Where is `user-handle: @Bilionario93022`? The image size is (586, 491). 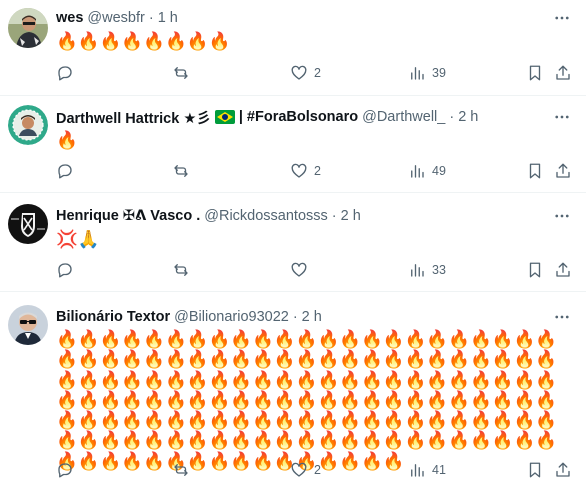 user-handle: @Bilionario93022 is located at coordinates (231, 317).